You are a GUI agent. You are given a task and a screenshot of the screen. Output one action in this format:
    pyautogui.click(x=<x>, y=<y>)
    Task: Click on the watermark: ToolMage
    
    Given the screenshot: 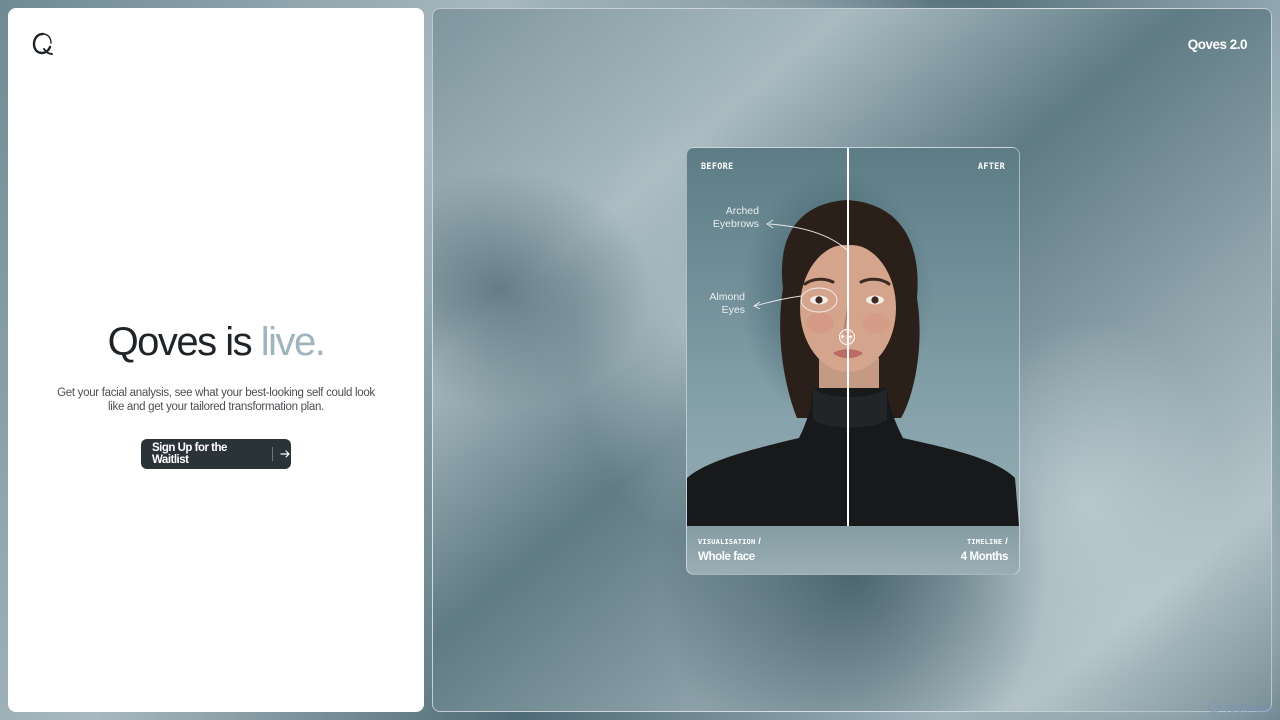 What is the action you would take?
    pyautogui.click(x=1241, y=708)
    